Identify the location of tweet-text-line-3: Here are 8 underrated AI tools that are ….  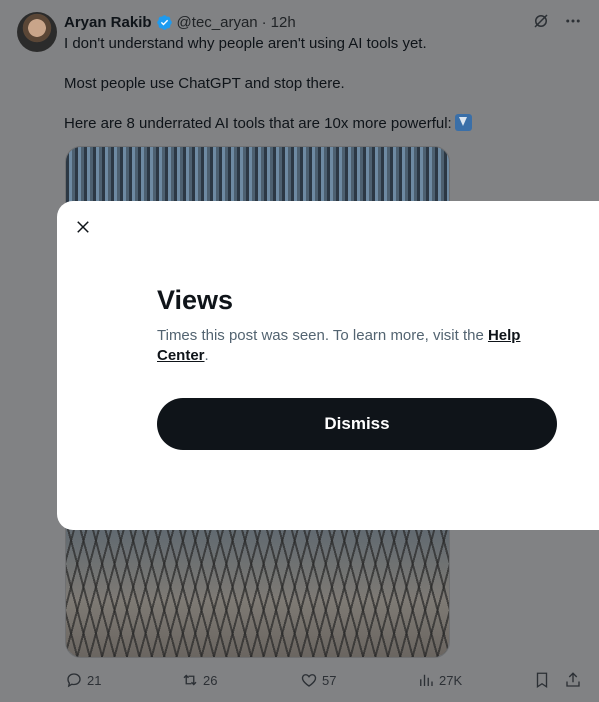
(324, 124).